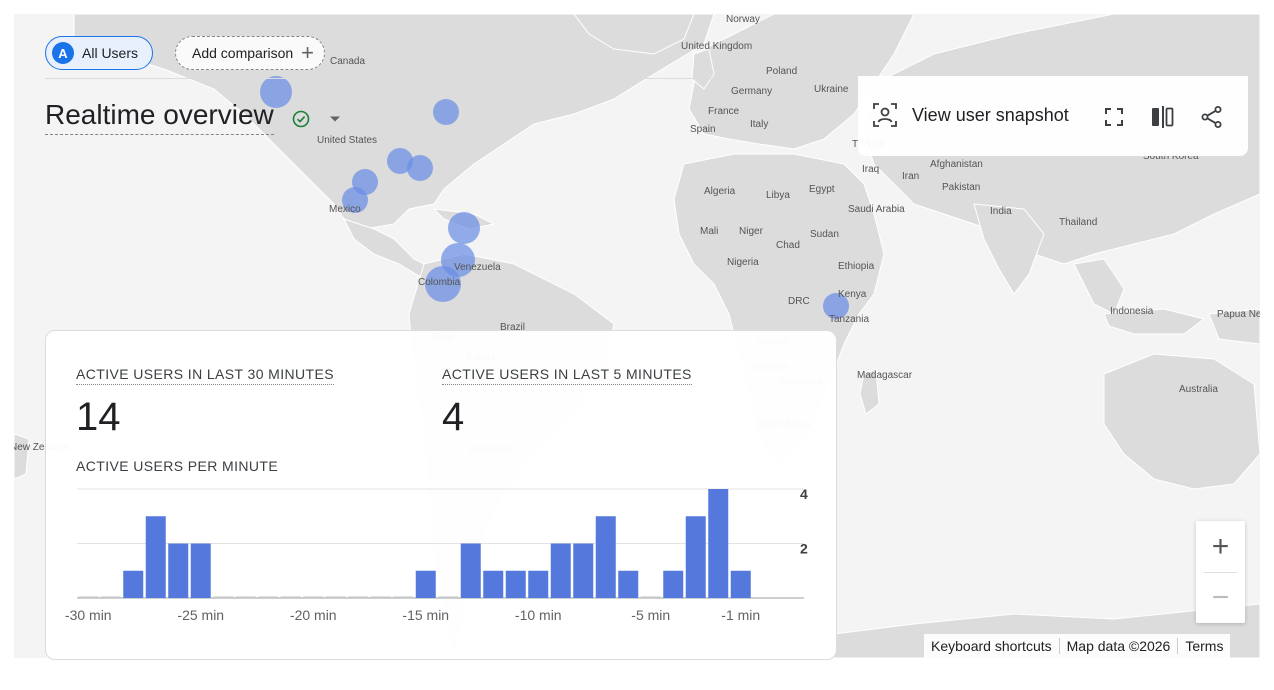 This screenshot has height=690, width=1274. What do you see at coordinates (990, 114) in the screenshot?
I see `view-user-snapshot-label: View user snapshot` at bounding box center [990, 114].